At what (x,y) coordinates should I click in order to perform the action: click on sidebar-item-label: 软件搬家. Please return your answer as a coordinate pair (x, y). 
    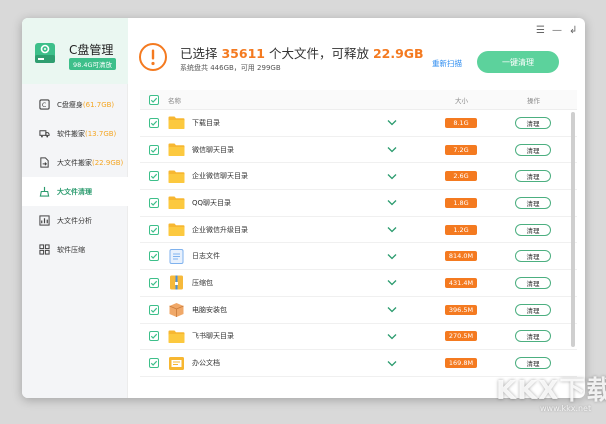
    Looking at the image, I should click on (71, 133).